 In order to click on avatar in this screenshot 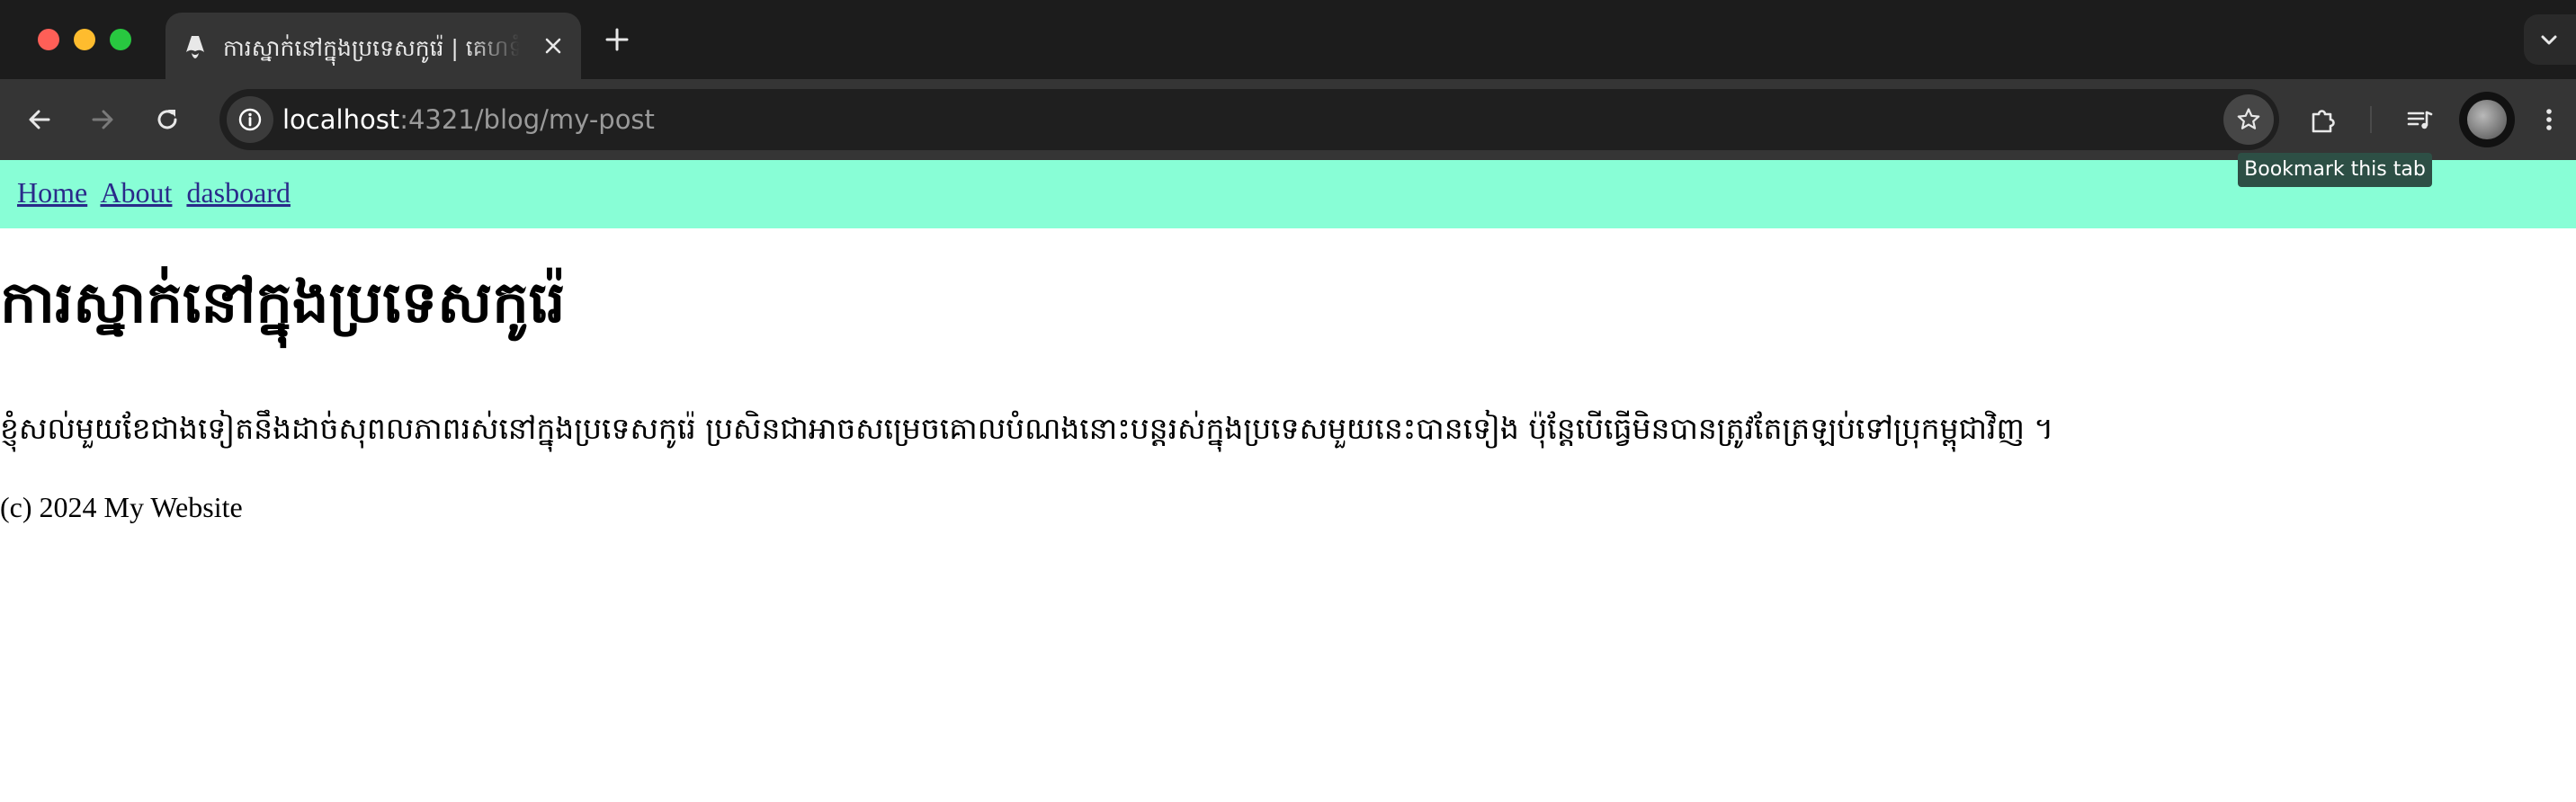, I will do `click(2487, 119)`.